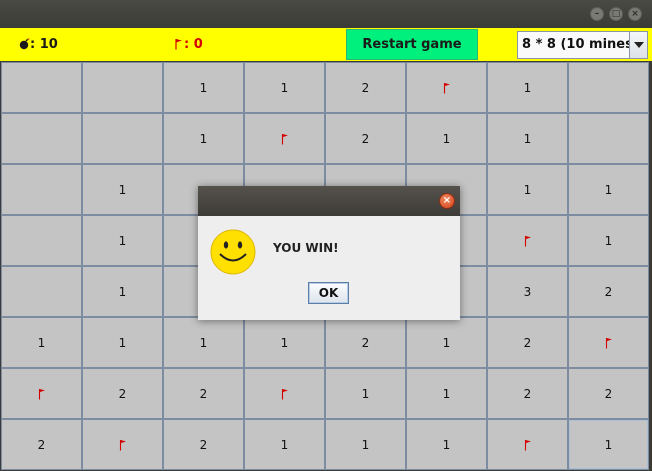  What do you see at coordinates (635, 14) in the screenshot?
I see `close-window-button: ×` at bounding box center [635, 14].